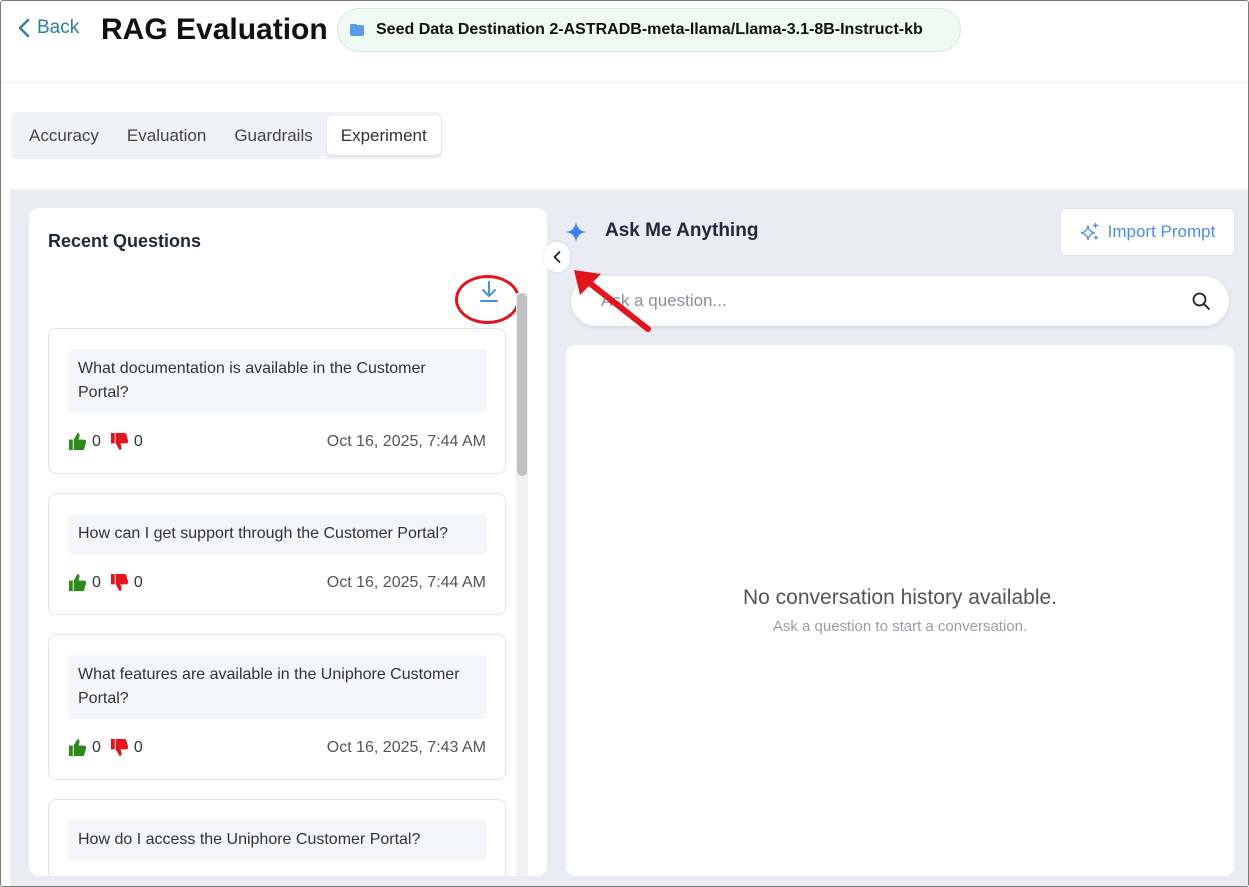  I want to click on question-meta: 0 0 Oct 16, 2025, 7:43 AM, so click(277, 747).